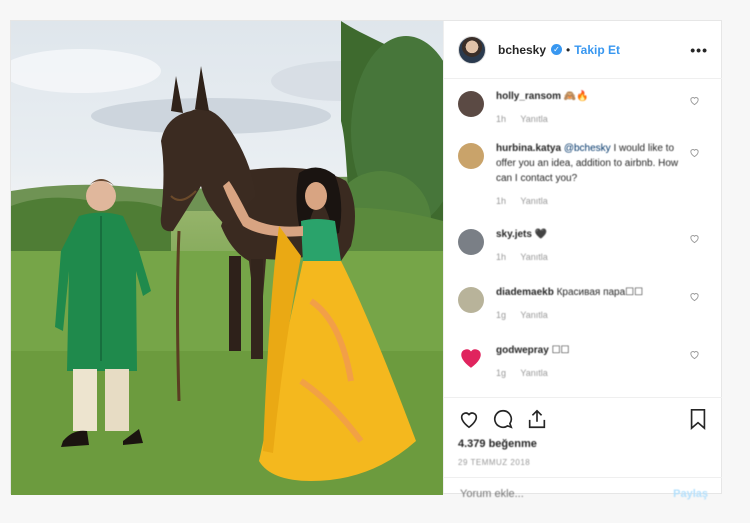 This screenshot has height=523, width=750. I want to click on comment-item: sky.jets 🖤 1h Yanıtla, so click(584, 244).